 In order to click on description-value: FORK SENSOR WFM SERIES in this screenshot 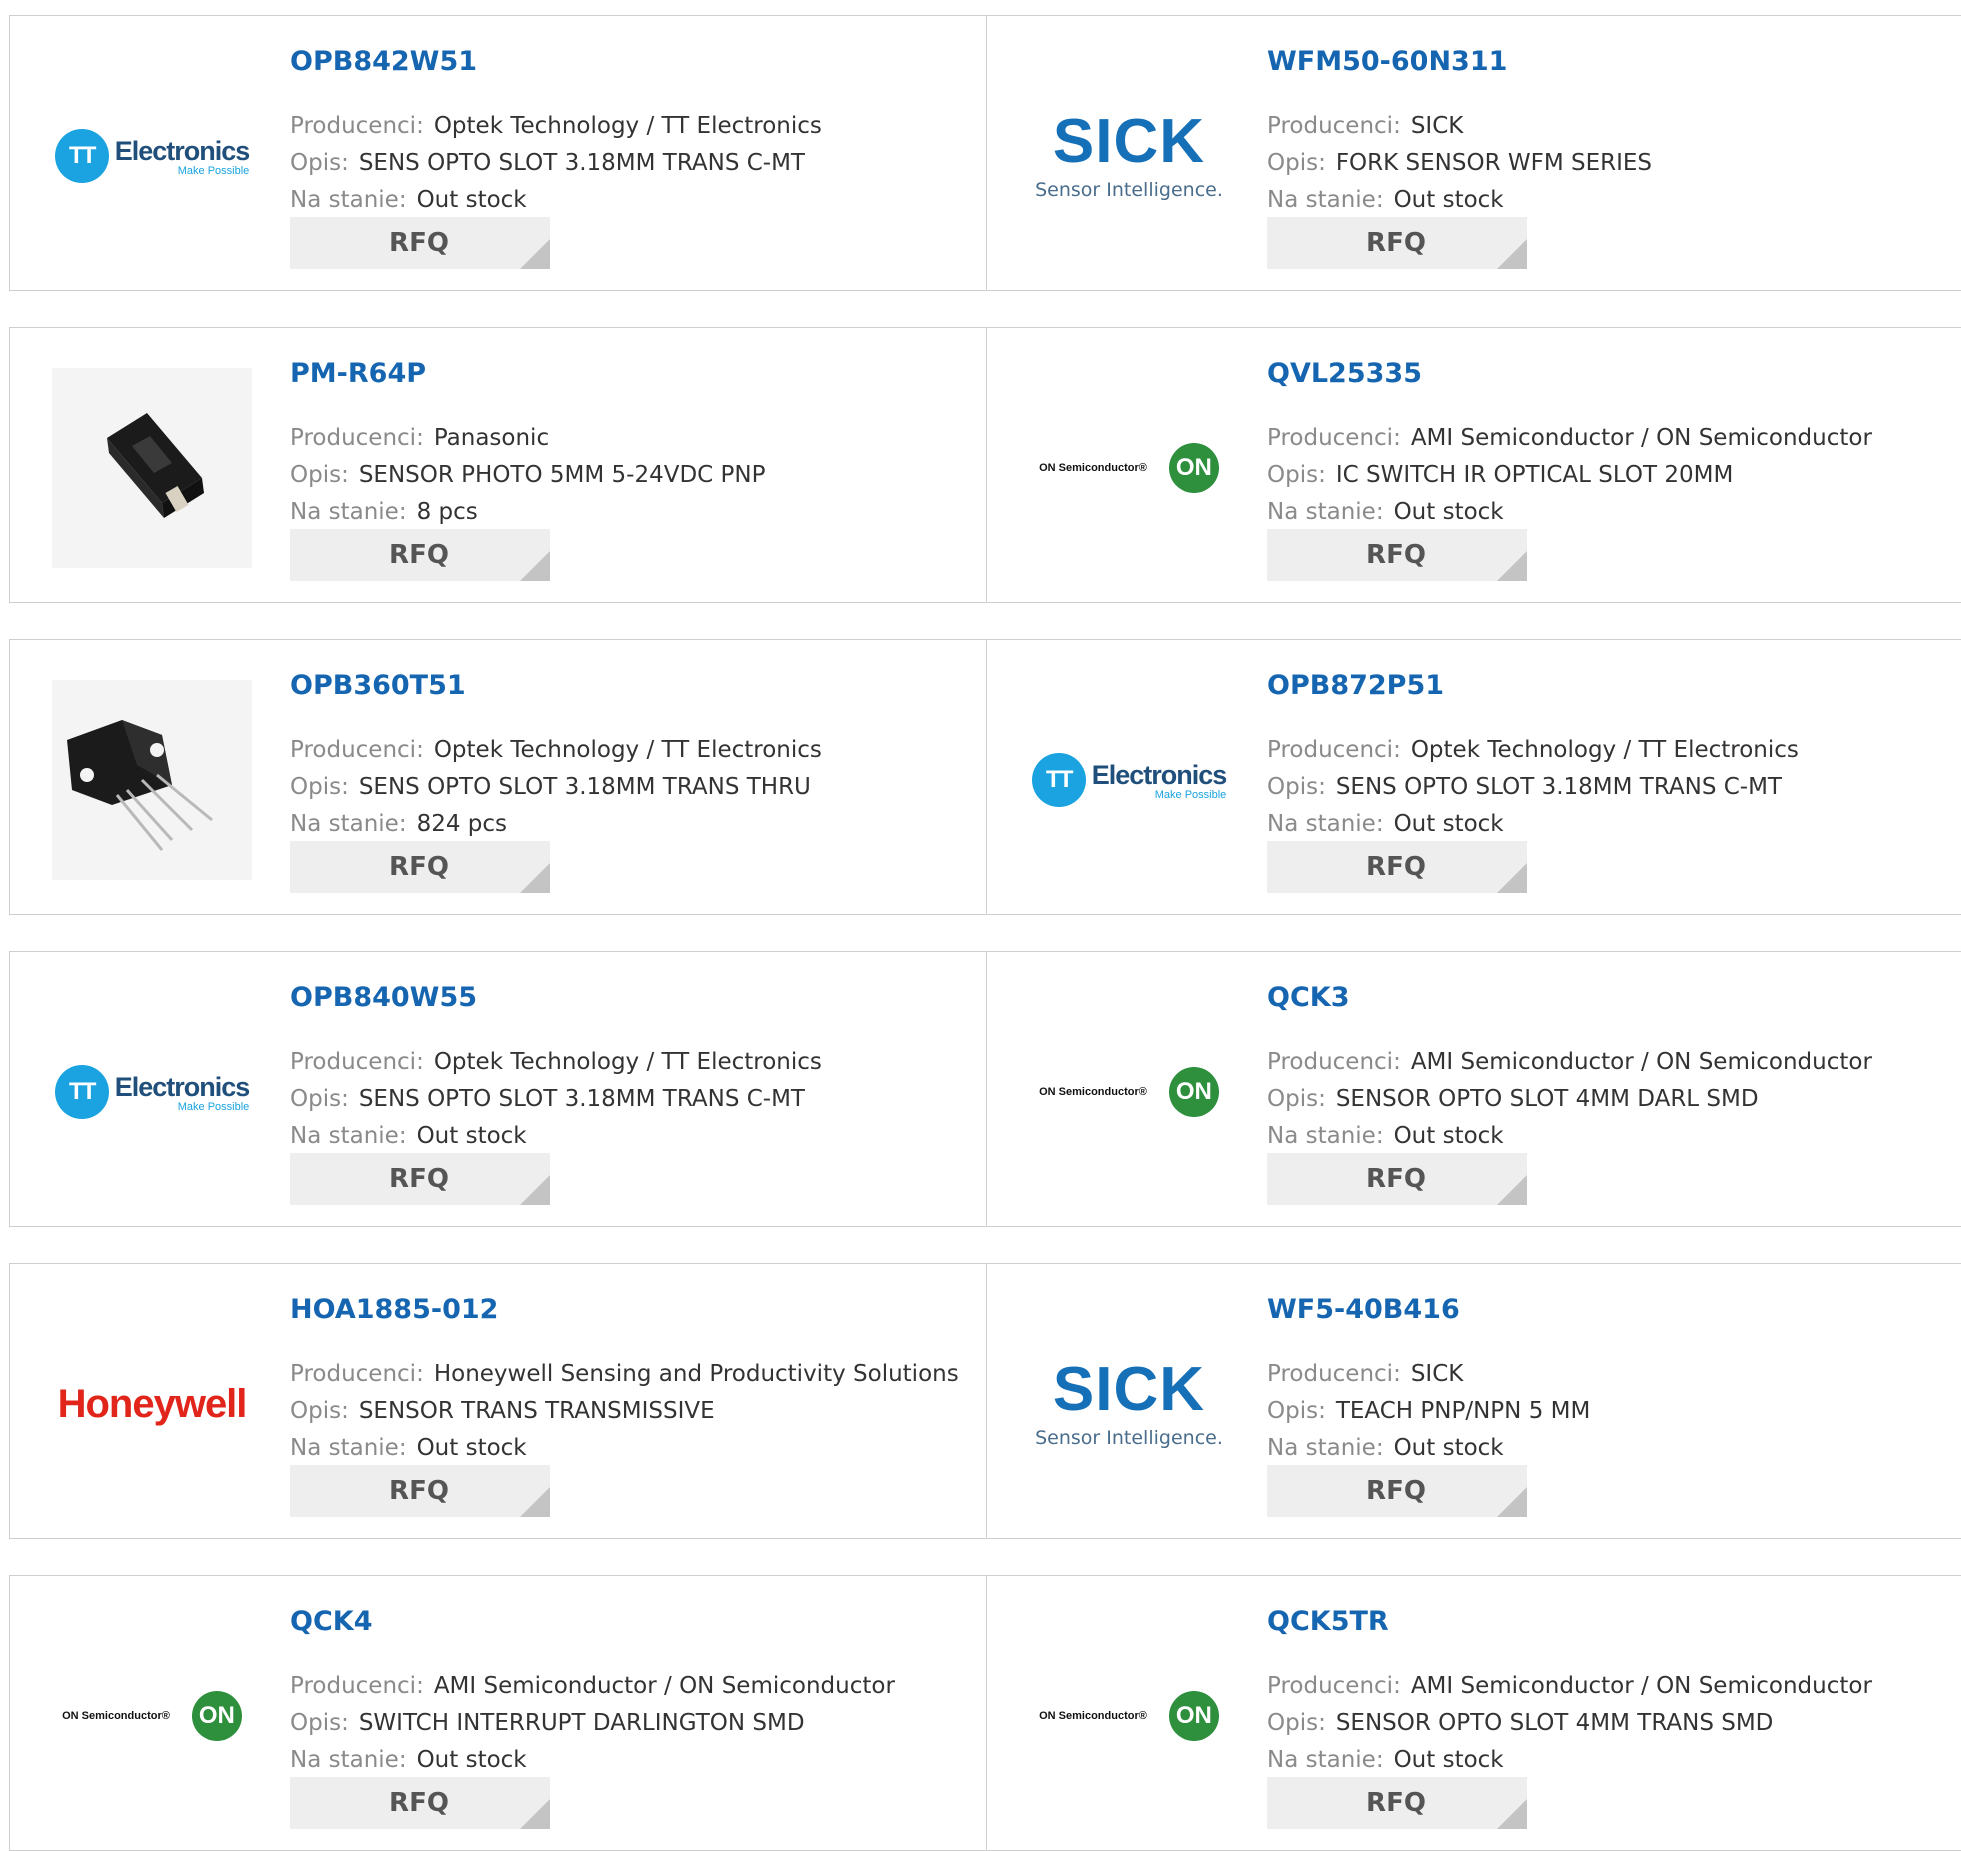, I will do `click(1494, 163)`.